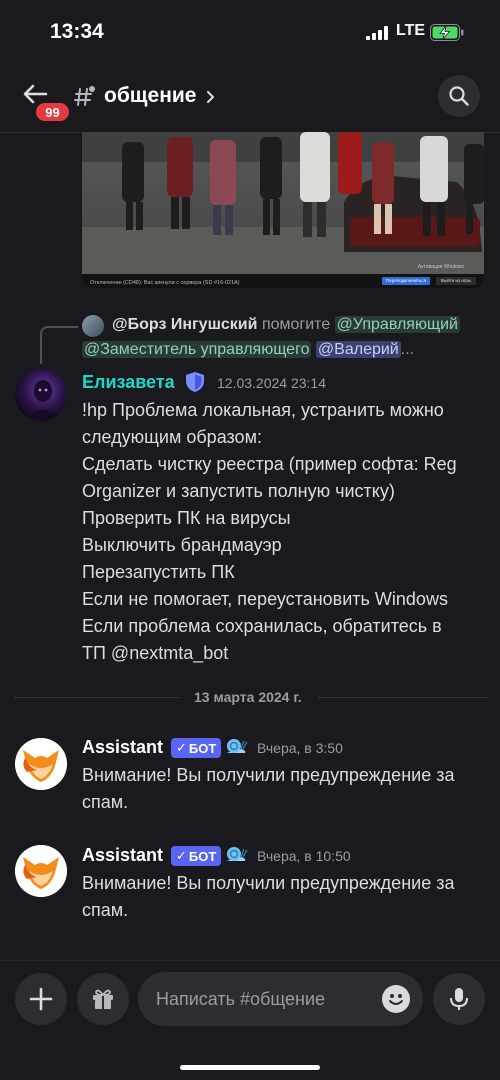 The width and height of the screenshot is (500, 1080). What do you see at coordinates (271, 383) in the screenshot?
I see `message-timestamp: 12.03.2024 23:14` at bounding box center [271, 383].